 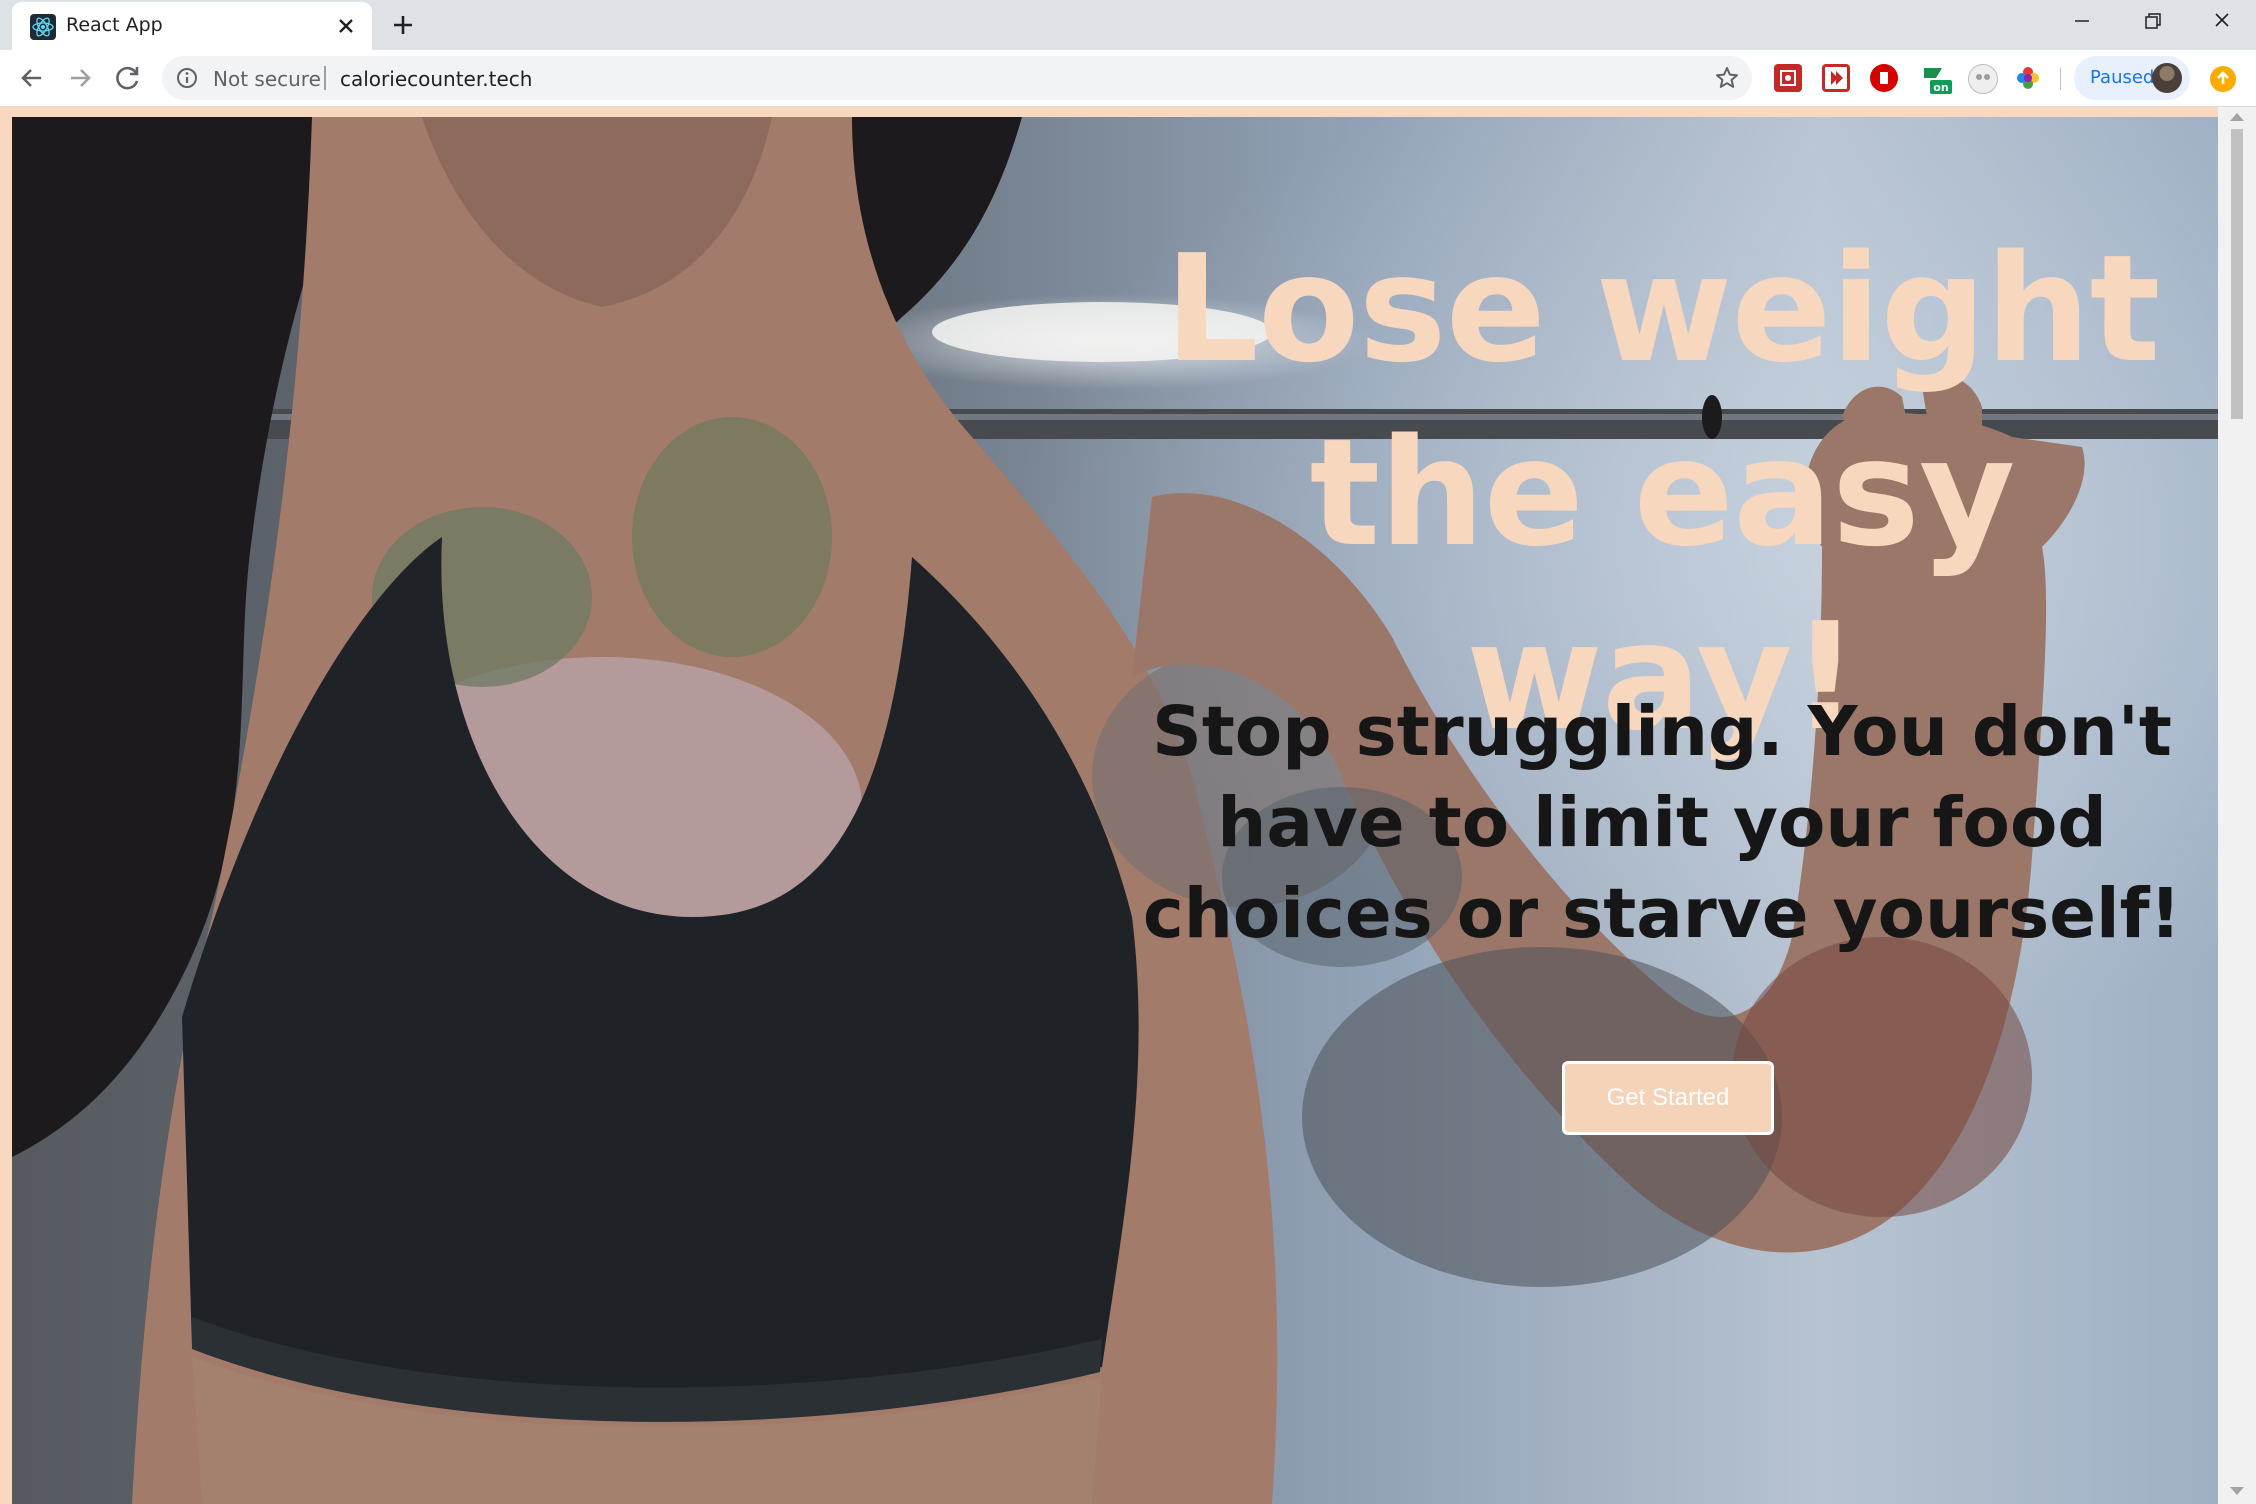 What do you see at coordinates (128, 78) in the screenshot?
I see `reload-icon` at bounding box center [128, 78].